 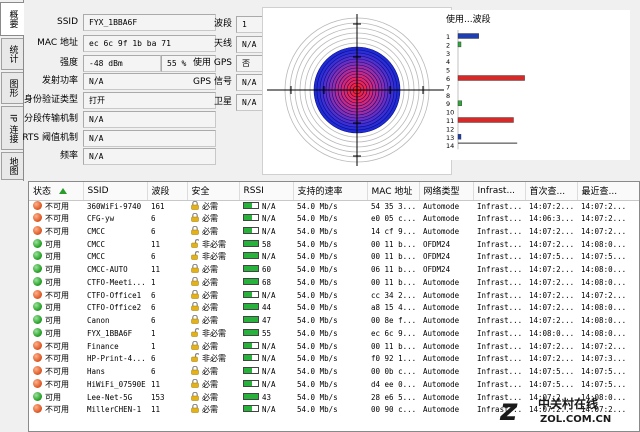 What do you see at coordinates (56, 191) in the screenshot?
I see `column-header: 状态` at bounding box center [56, 191].